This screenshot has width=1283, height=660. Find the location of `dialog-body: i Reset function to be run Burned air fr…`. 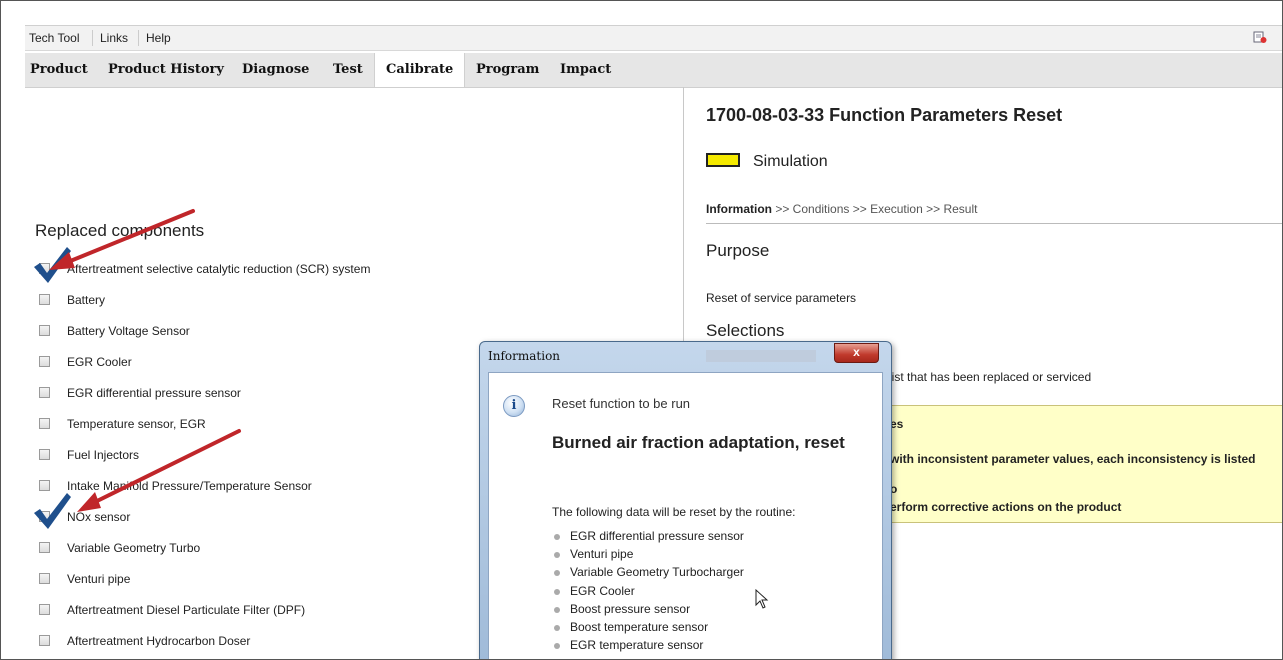

dialog-body: i Reset function to be run Burned air fr… is located at coordinates (685, 515).